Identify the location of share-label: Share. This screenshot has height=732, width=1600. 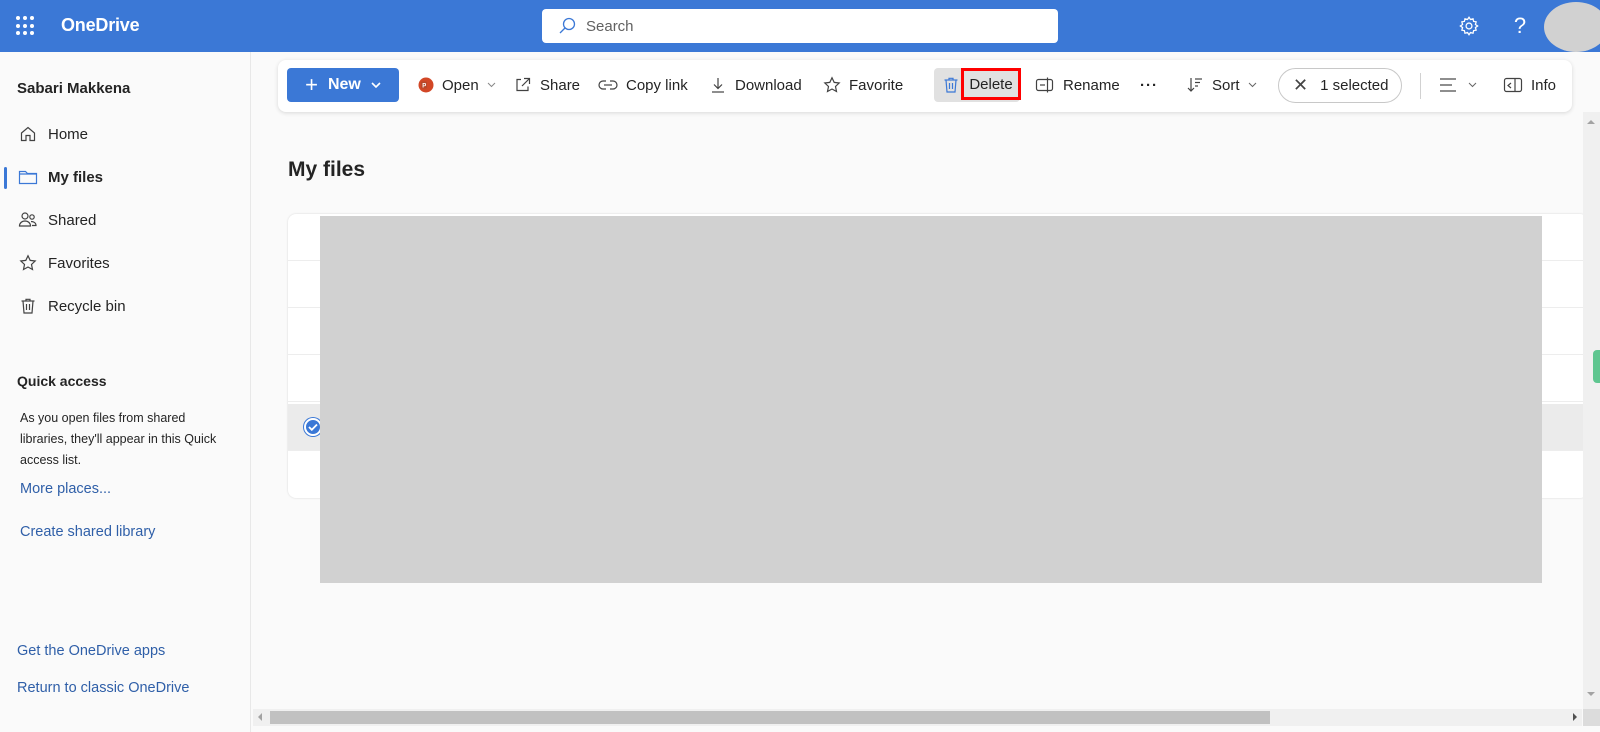
(560, 85).